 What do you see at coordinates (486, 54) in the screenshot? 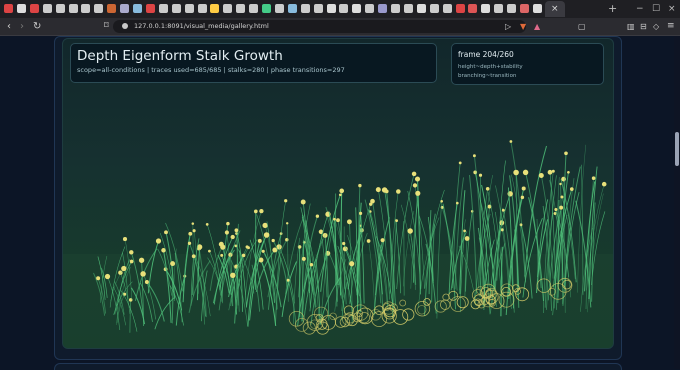
I see `frame-counter: frame 204/260` at bounding box center [486, 54].